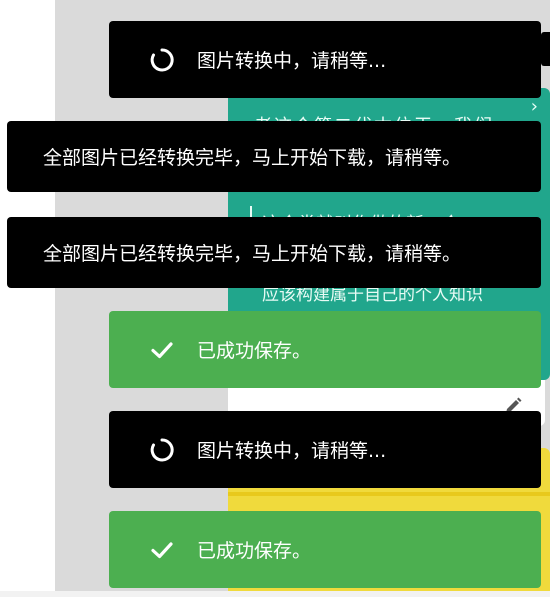 The height and width of the screenshot is (597, 550). What do you see at coordinates (389, 494) in the screenshot?
I see `note-card-yellow-border` at bounding box center [389, 494].